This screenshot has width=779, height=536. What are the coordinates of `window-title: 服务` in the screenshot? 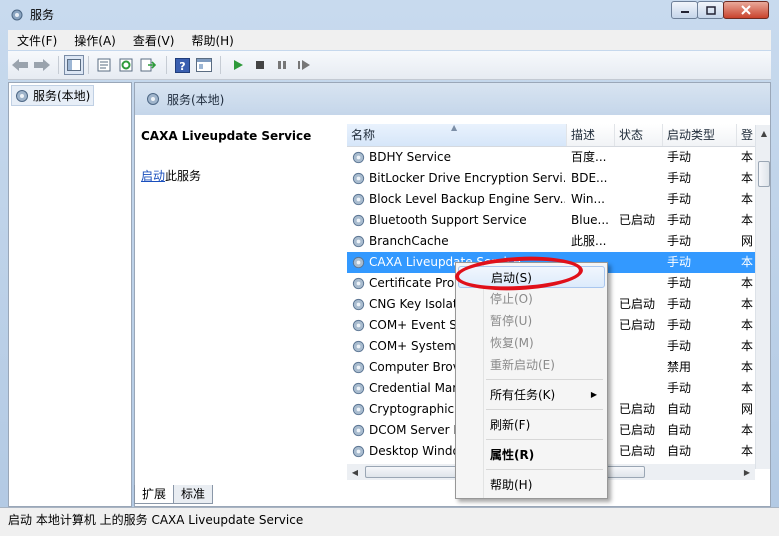 It's located at (42, 15).